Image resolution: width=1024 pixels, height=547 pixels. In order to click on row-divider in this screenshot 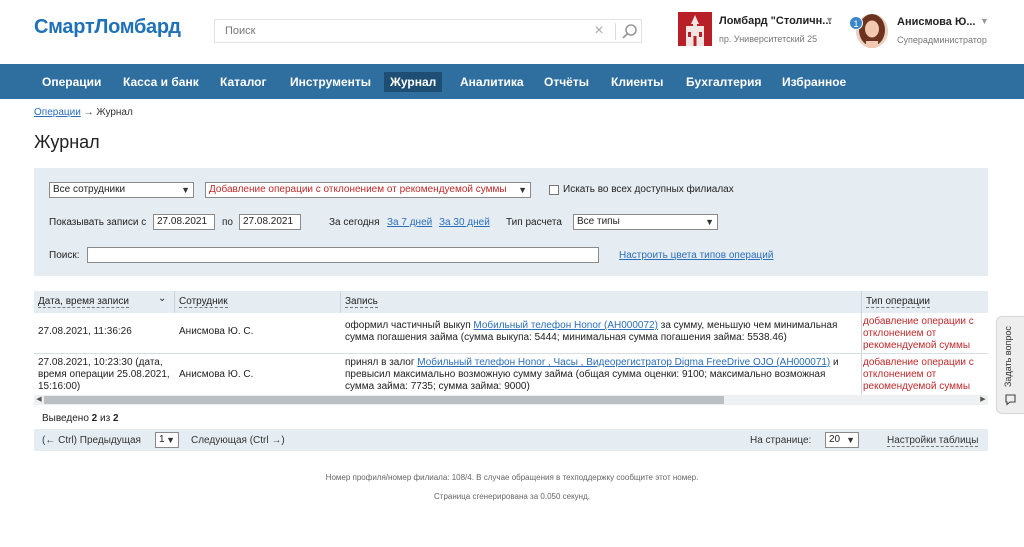, I will do `click(511, 353)`.